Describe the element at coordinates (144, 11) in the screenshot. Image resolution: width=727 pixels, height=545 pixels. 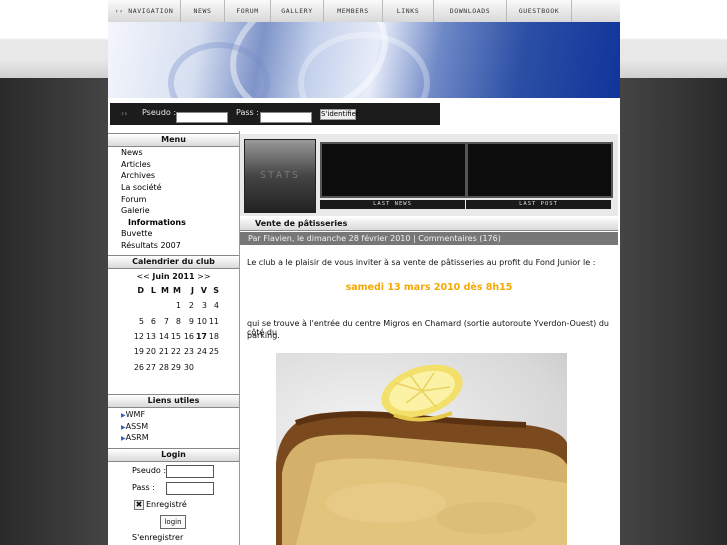
I see `nav-label-navigation: ›› NAVIGATION` at that location.